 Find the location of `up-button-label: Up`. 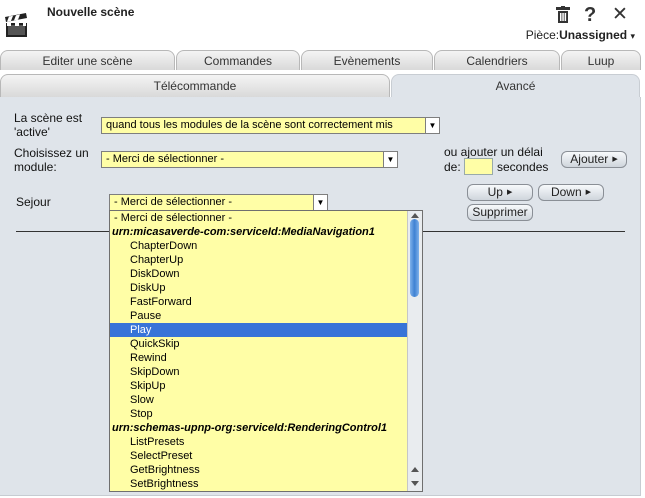

up-button-label: Up is located at coordinates (495, 192).